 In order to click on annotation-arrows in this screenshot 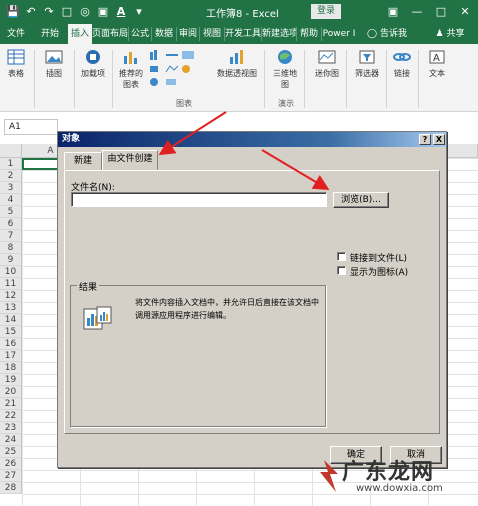, I will do `click(244, 151)`.